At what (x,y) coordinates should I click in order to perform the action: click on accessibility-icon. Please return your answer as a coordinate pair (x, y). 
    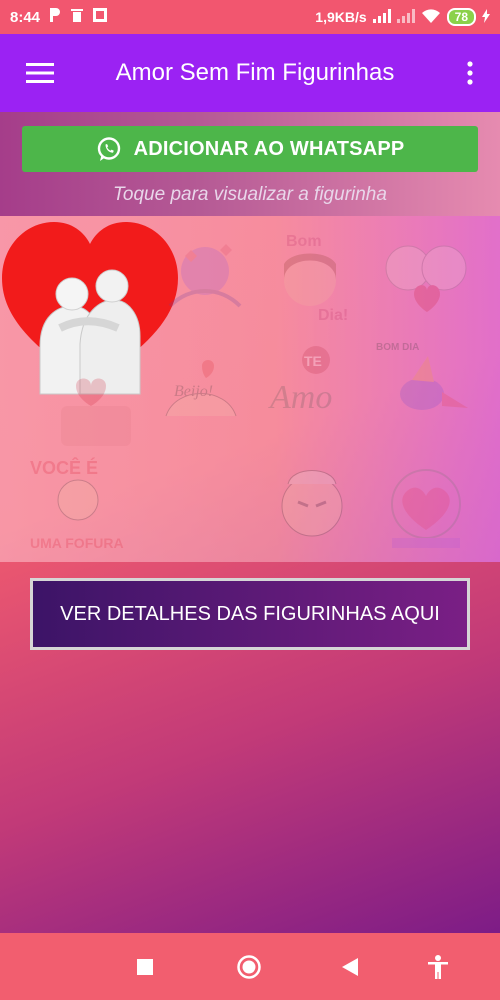
    Looking at the image, I should click on (438, 966).